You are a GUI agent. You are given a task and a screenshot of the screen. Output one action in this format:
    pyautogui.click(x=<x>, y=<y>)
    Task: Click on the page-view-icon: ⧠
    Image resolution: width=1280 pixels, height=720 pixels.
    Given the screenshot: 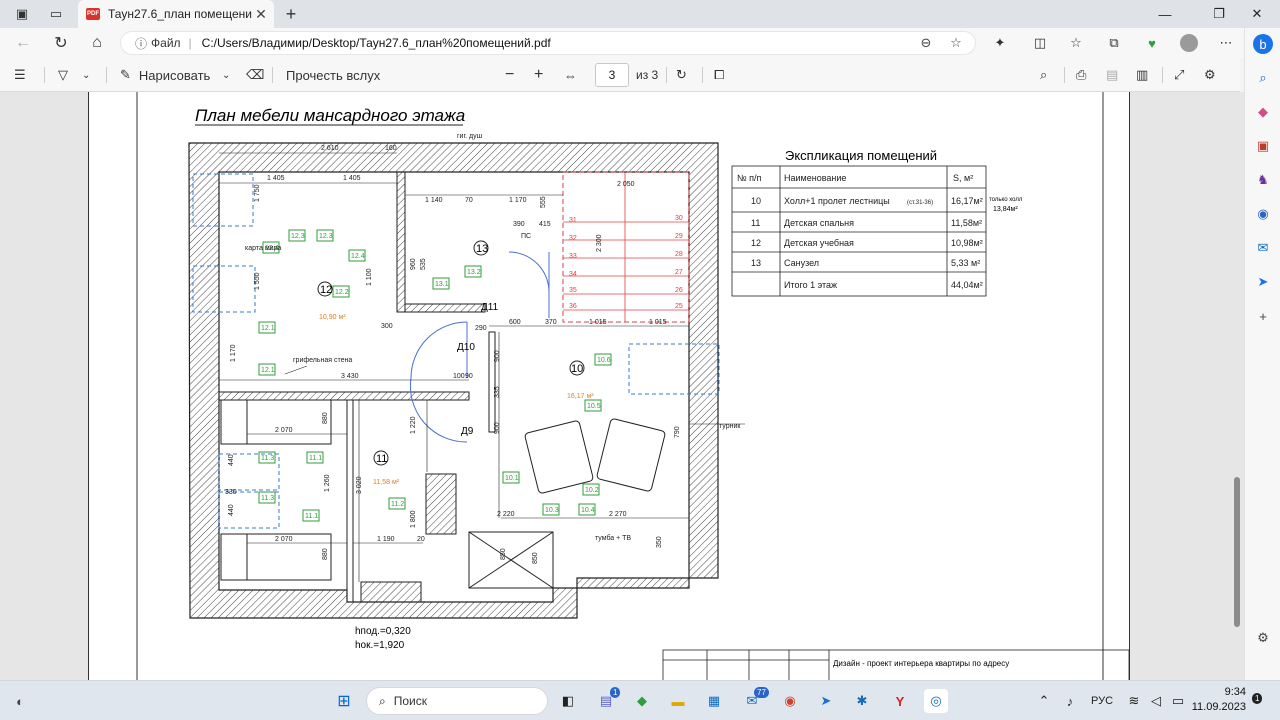 What is the action you would take?
    pyautogui.click(x=719, y=75)
    